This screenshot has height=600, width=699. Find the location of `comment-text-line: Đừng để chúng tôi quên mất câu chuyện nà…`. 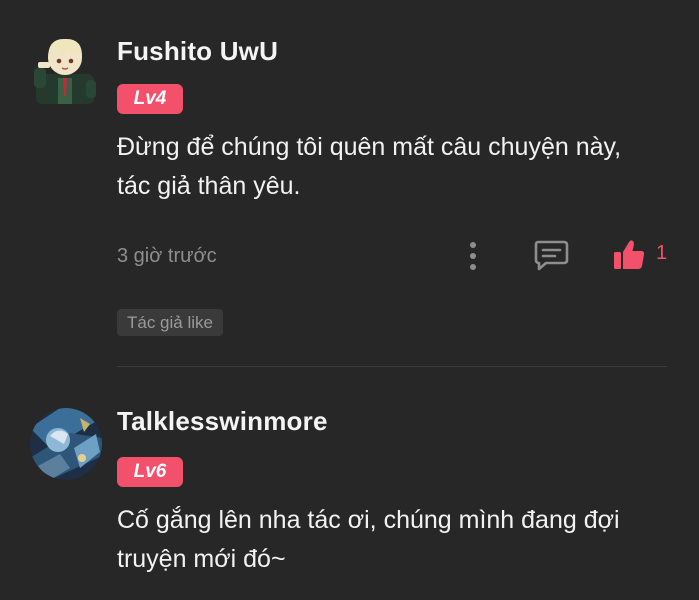

comment-text-line: Đừng để chúng tôi quên mất câu chuyện nà… is located at coordinates (369, 147).